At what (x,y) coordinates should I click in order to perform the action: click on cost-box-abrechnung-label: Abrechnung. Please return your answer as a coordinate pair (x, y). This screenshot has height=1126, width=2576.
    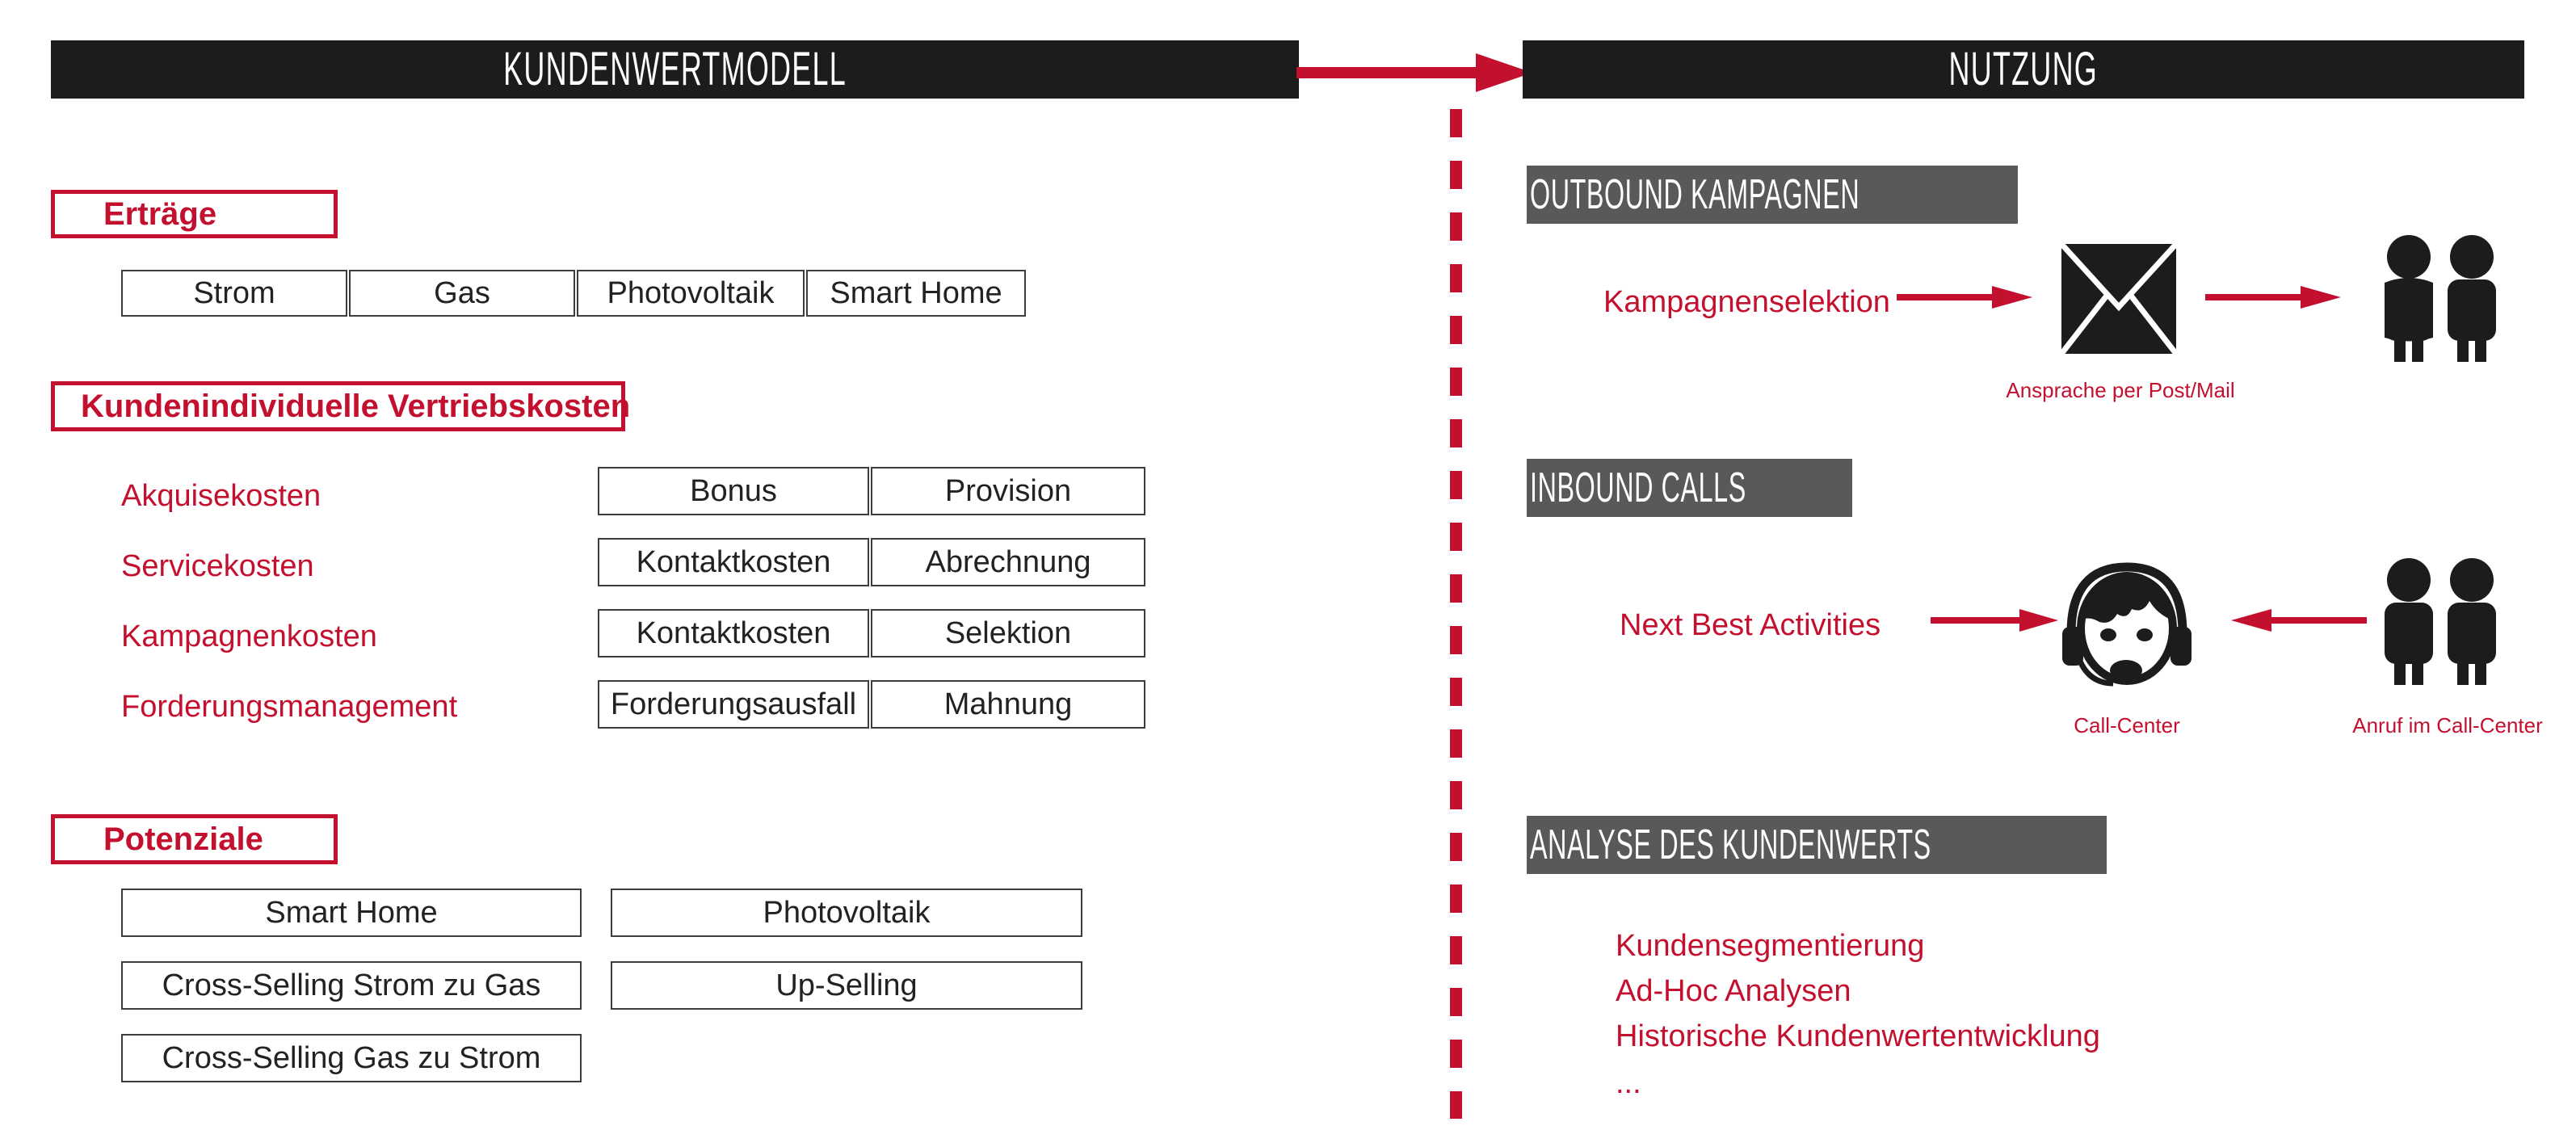
    Looking at the image, I should click on (1008, 562).